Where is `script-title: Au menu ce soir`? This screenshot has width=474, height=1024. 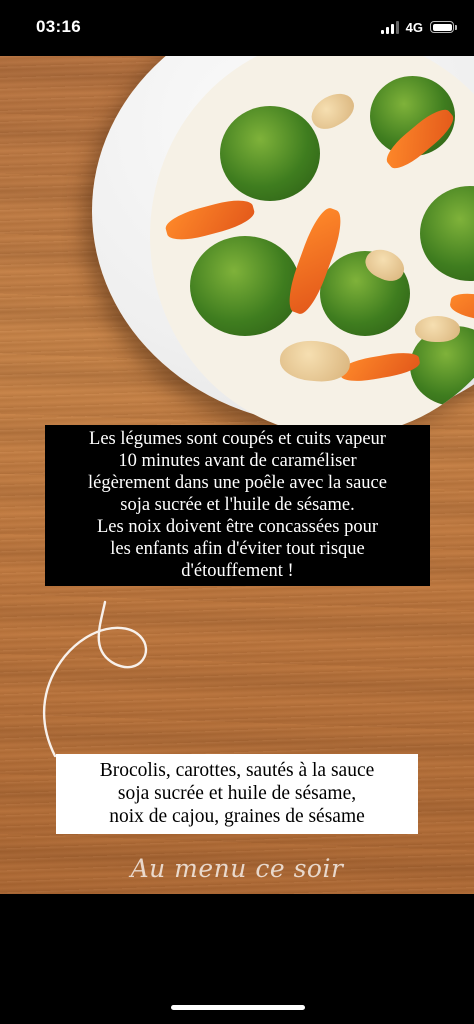 script-title: Au menu ce soir is located at coordinates (237, 868).